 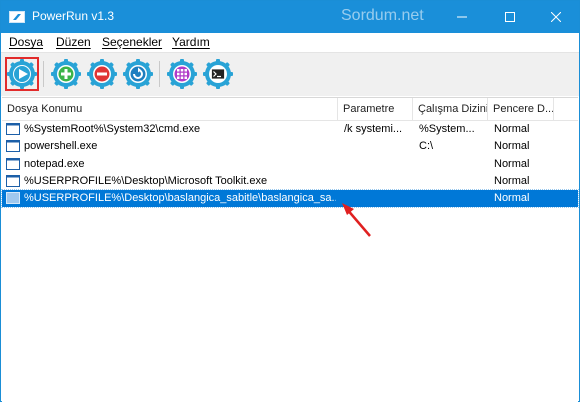 I want to click on minimize-icon, so click(x=462, y=17).